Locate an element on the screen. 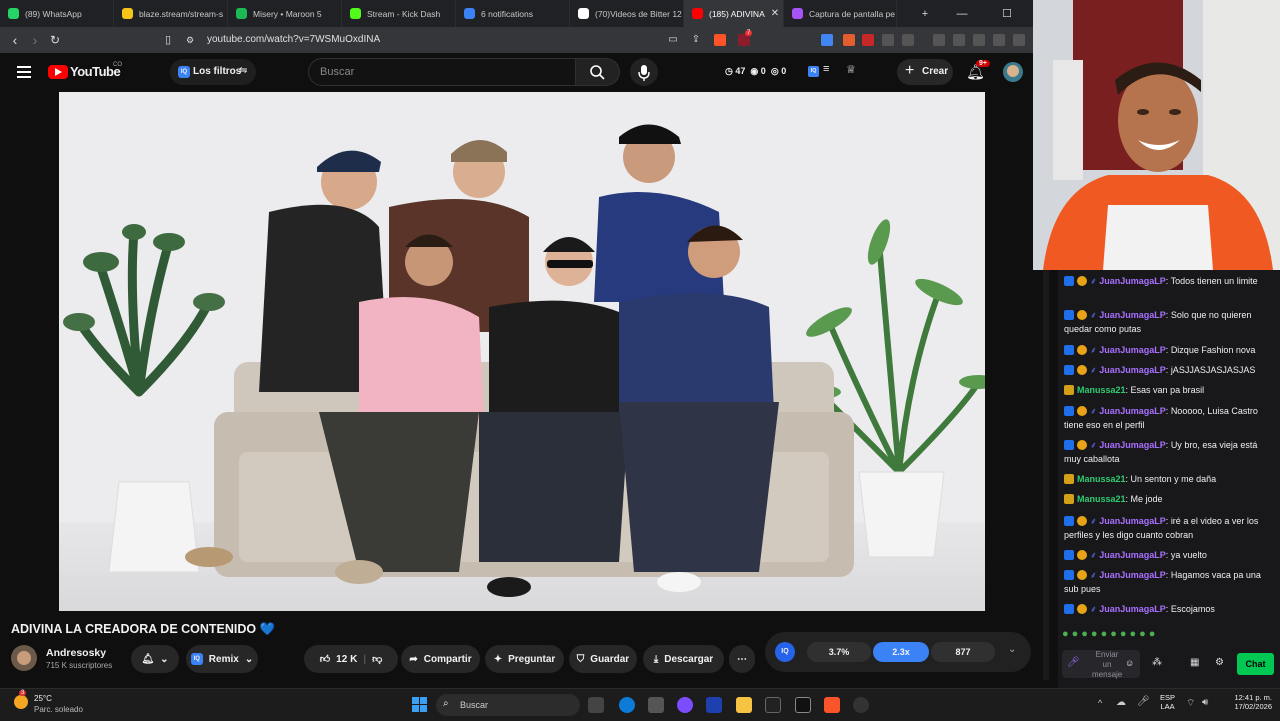 This screenshot has width=1280, height=721. translate-extension-icon is located at coordinates (827, 40).